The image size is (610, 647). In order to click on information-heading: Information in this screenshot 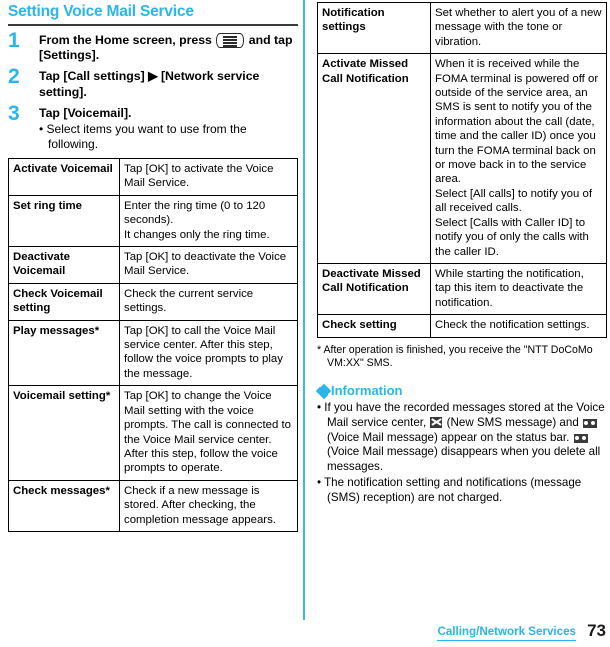, I will do `click(461, 391)`.